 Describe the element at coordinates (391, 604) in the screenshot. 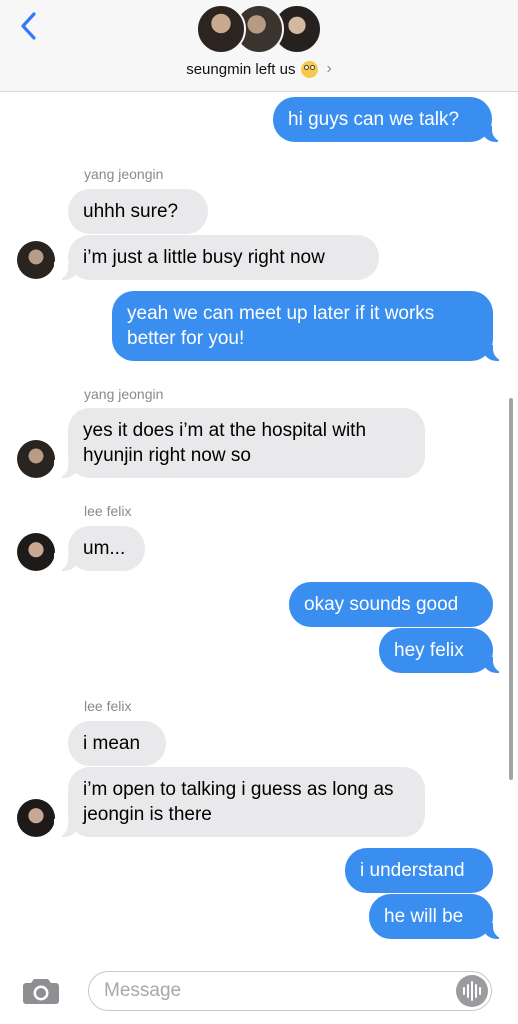

I see `sent-message: okay sounds good` at that location.